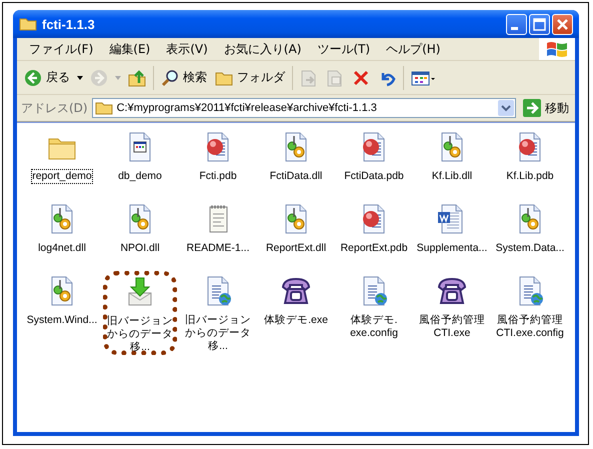 The width and height of the screenshot is (593, 449). What do you see at coordinates (413, 49) in the screenshot?
I see `menu-item: ヘルプ(H)` at bounding box center [413, 49].